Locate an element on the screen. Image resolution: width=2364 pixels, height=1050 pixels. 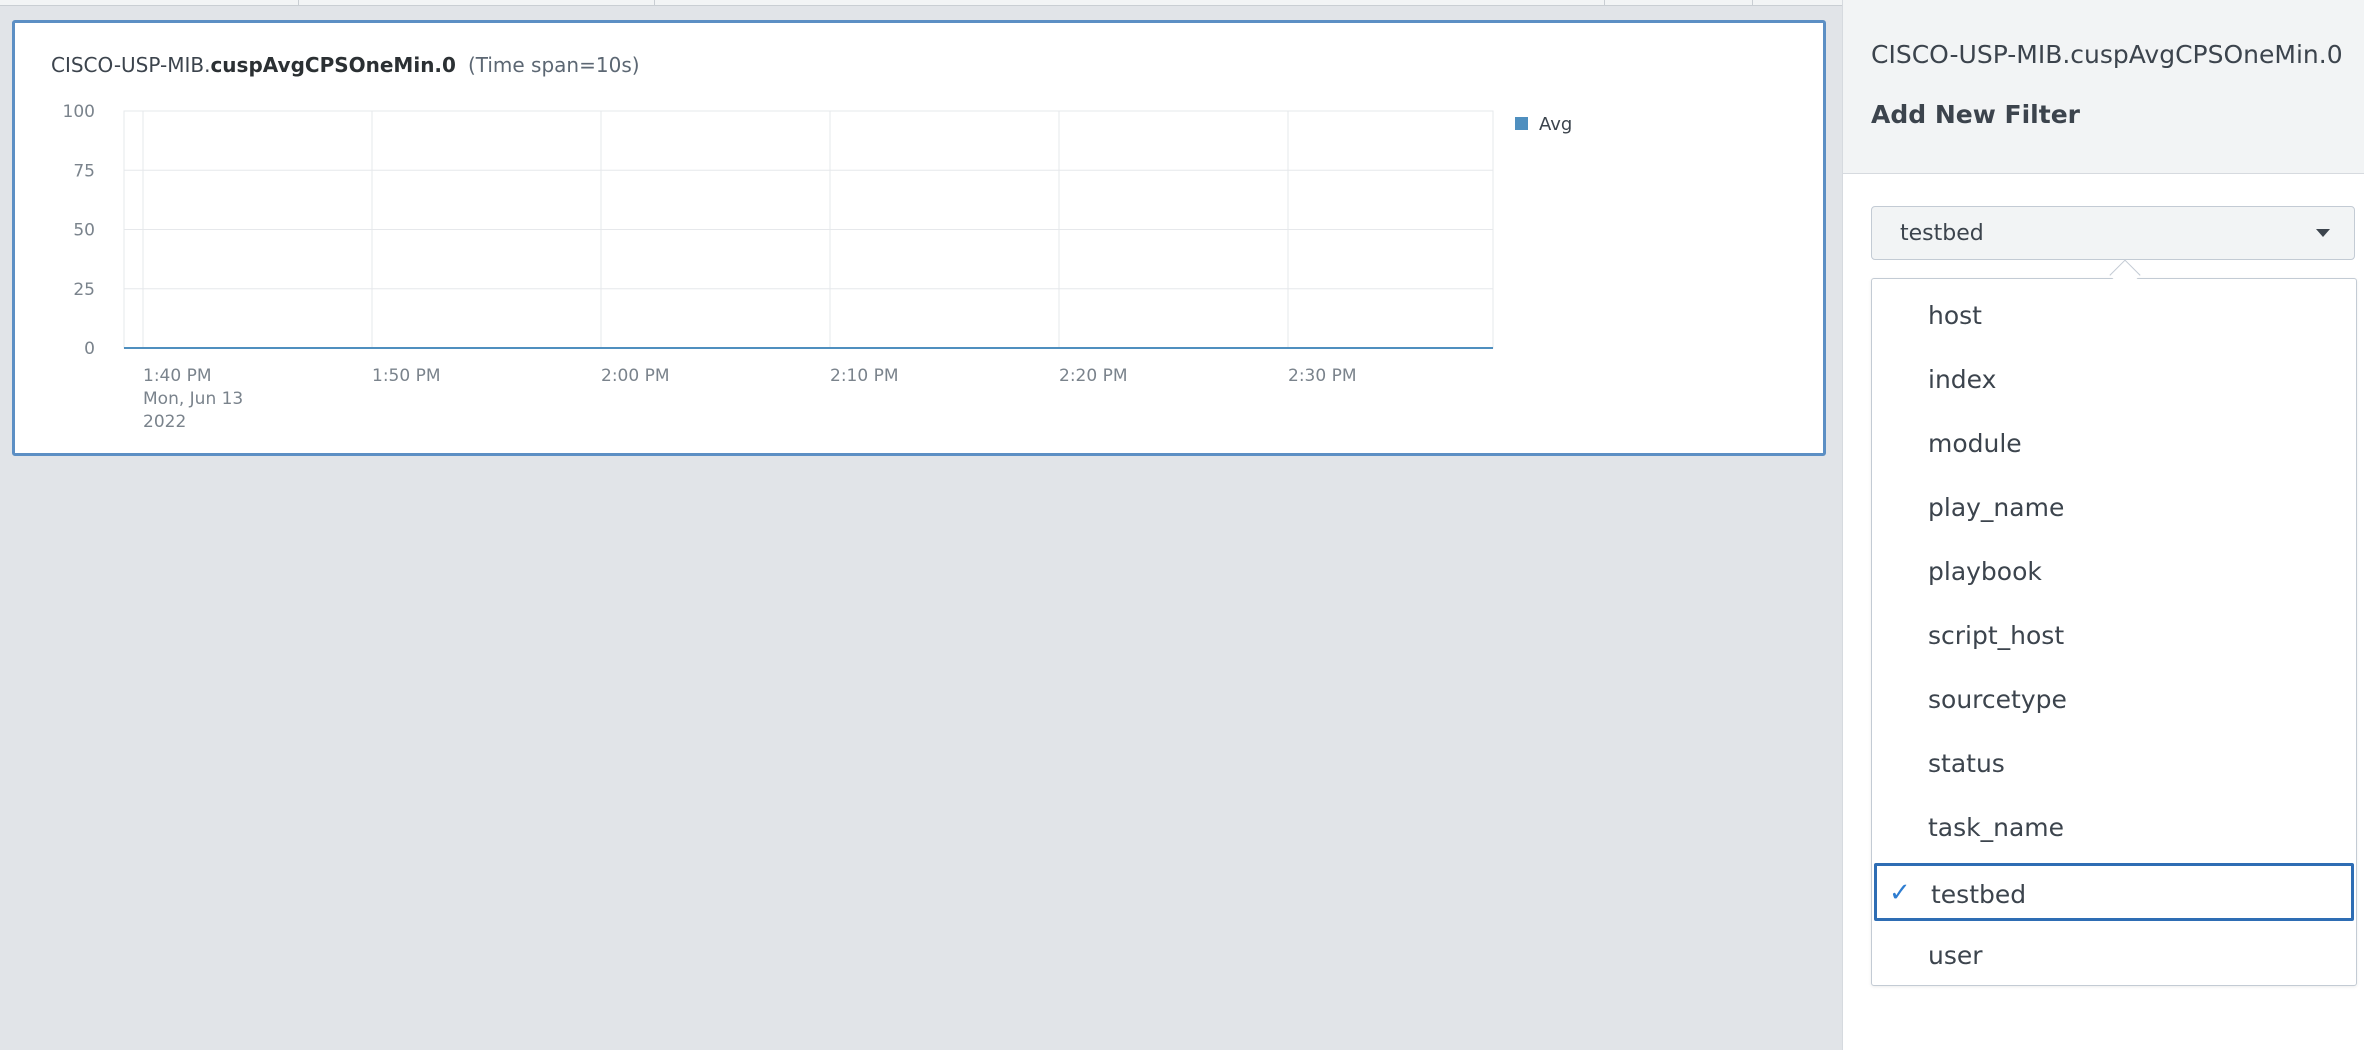
x-tick-label: 2:30 PM is located at coordinates (1322, 376).